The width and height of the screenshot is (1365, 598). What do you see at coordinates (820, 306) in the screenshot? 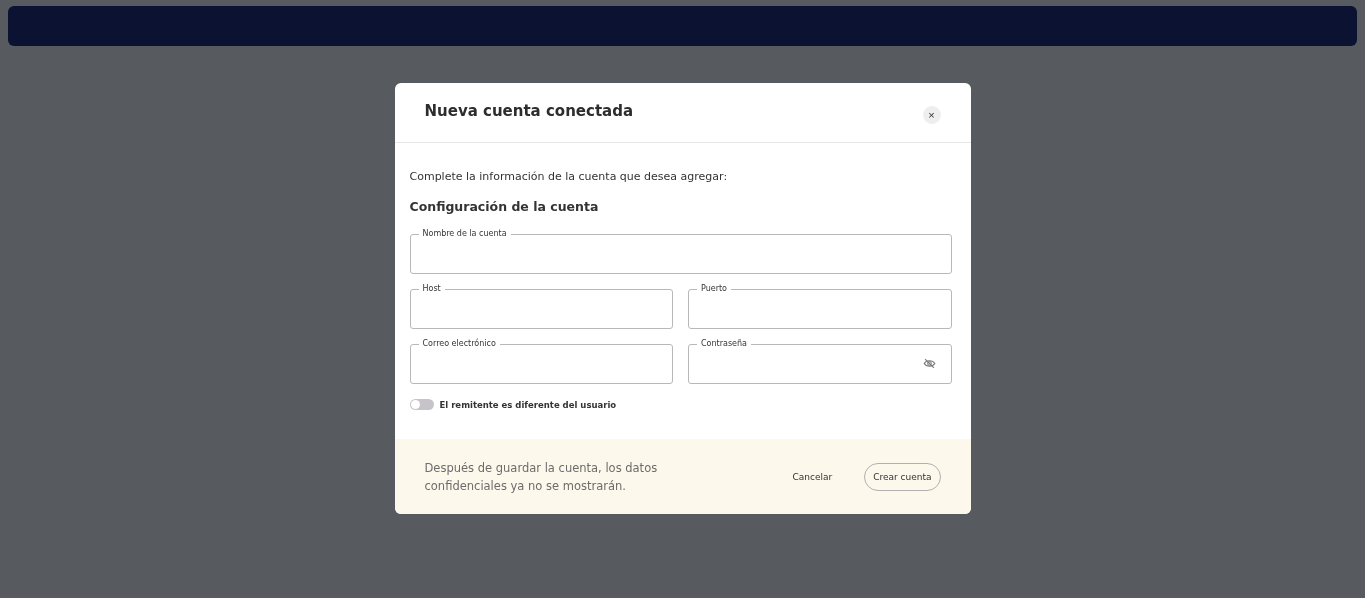
I see `input-field: Puerto` at bounding box center [820, 306].